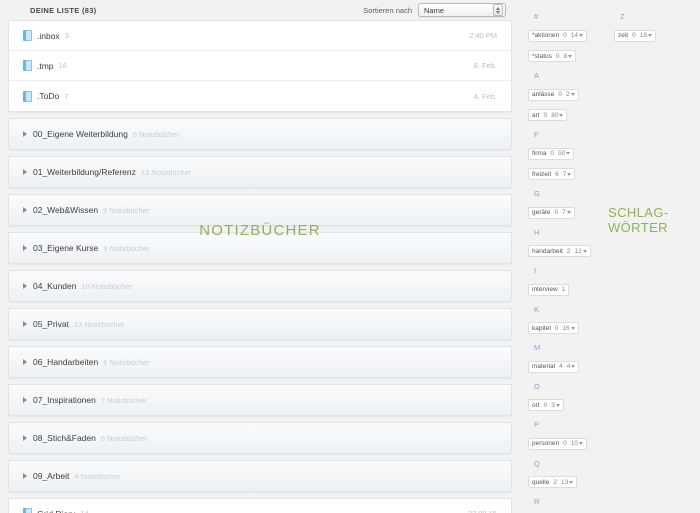 The height and width of the screenshot is (513, 700). What do you see at coordinates (462, 10) in the screenshot?
I see `sort-select: Name` at bounding box center [462, 10].